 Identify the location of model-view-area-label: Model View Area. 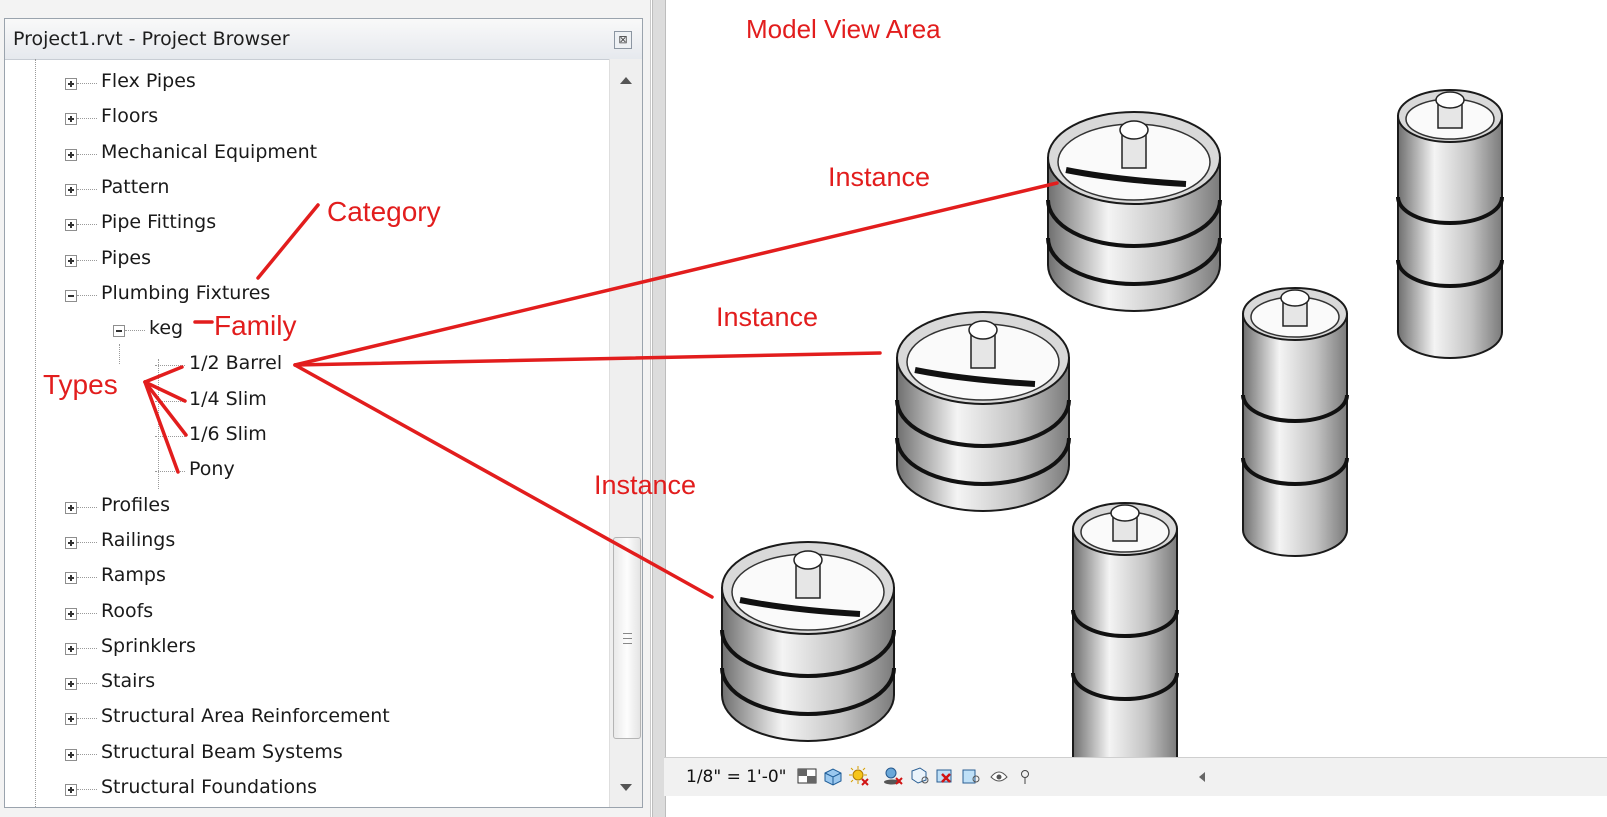
(843, 29).